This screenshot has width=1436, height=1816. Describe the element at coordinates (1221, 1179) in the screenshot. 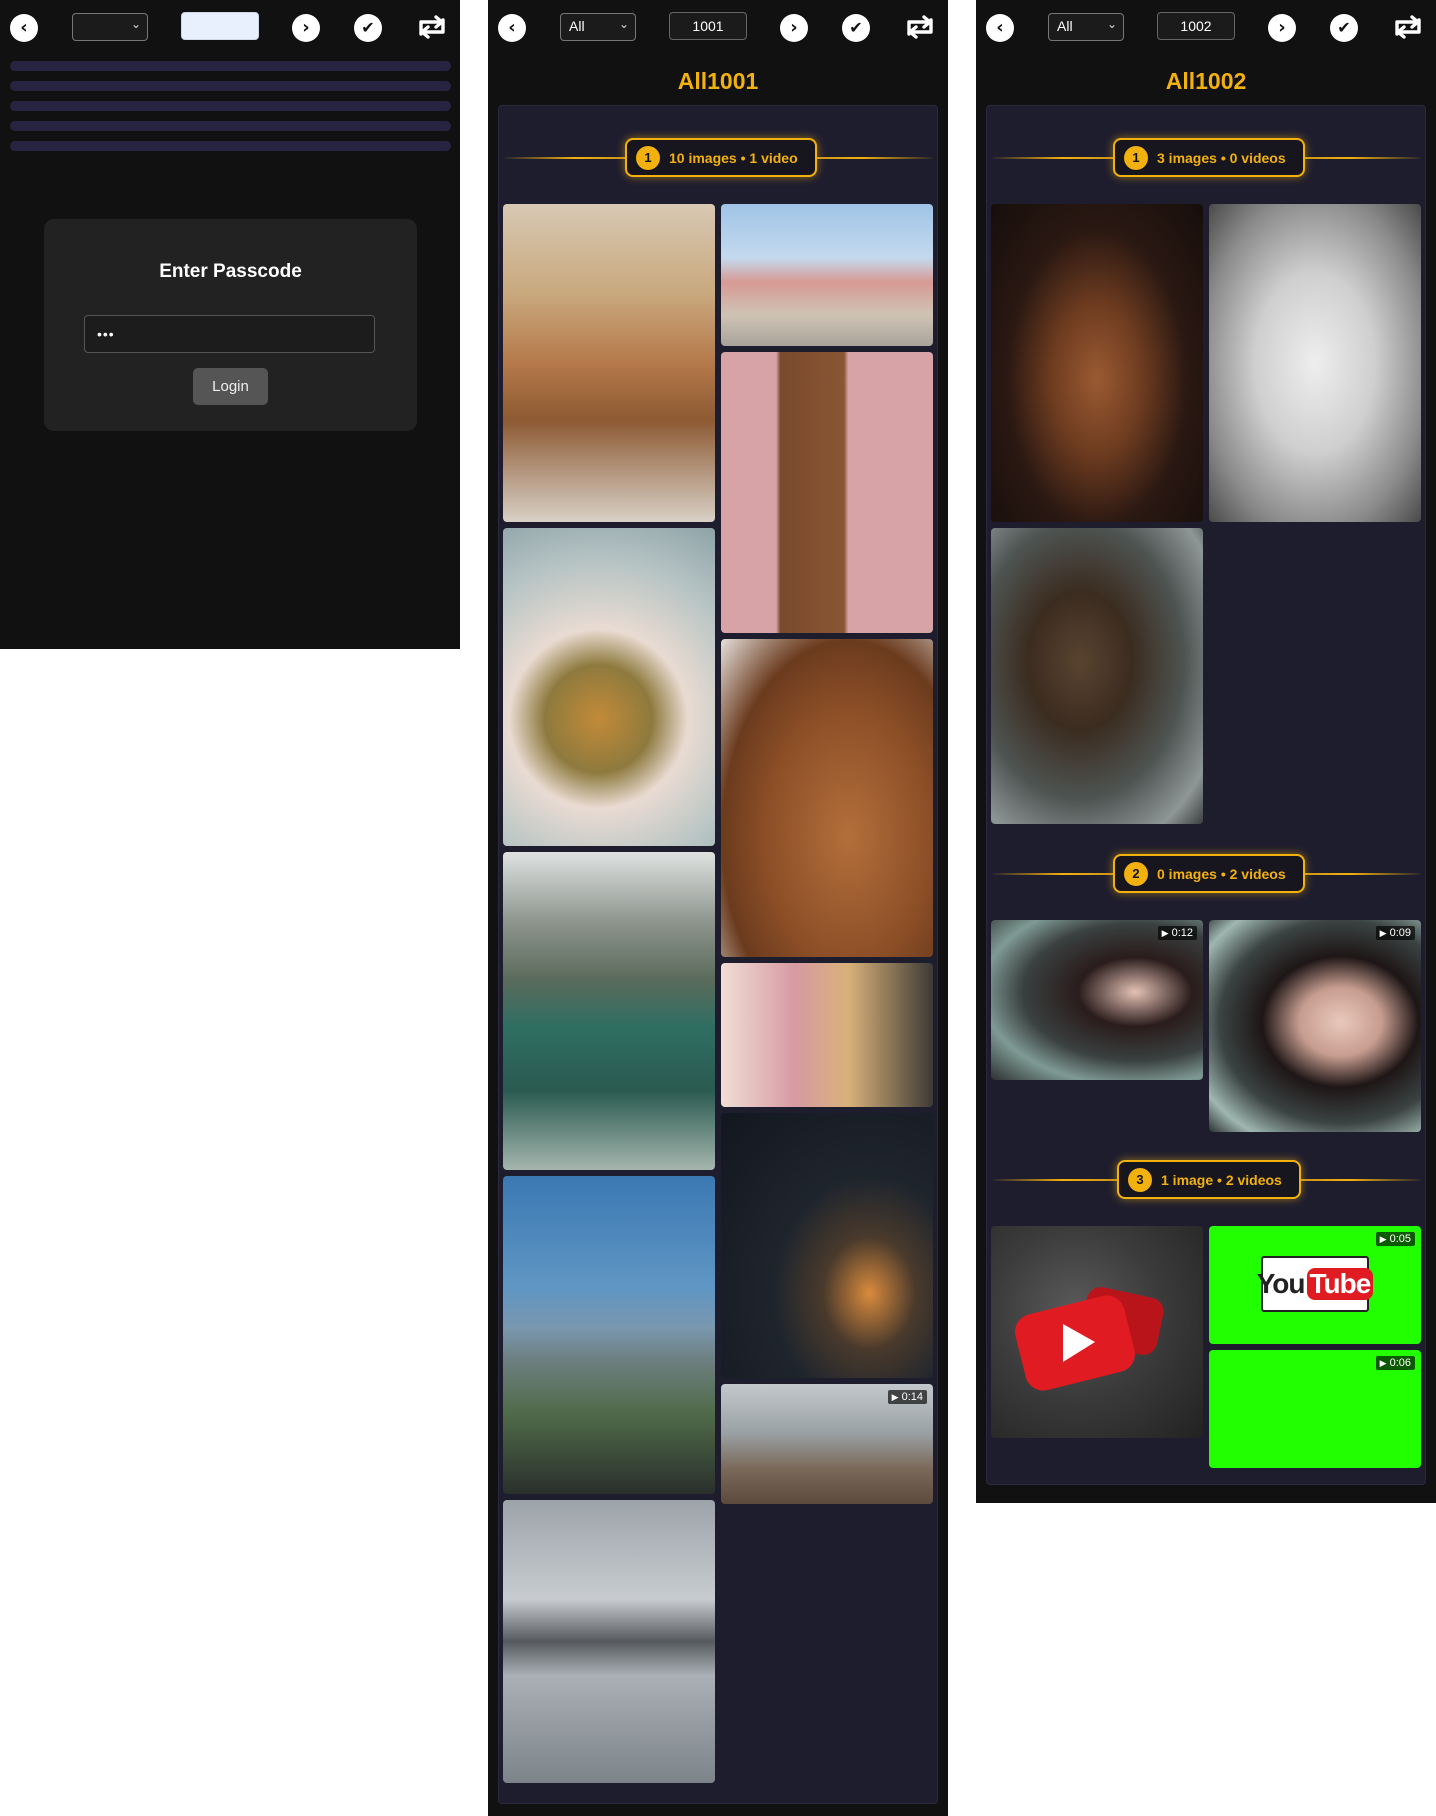

I see `group-summary-text: 1 image • 2 videos` at that location.